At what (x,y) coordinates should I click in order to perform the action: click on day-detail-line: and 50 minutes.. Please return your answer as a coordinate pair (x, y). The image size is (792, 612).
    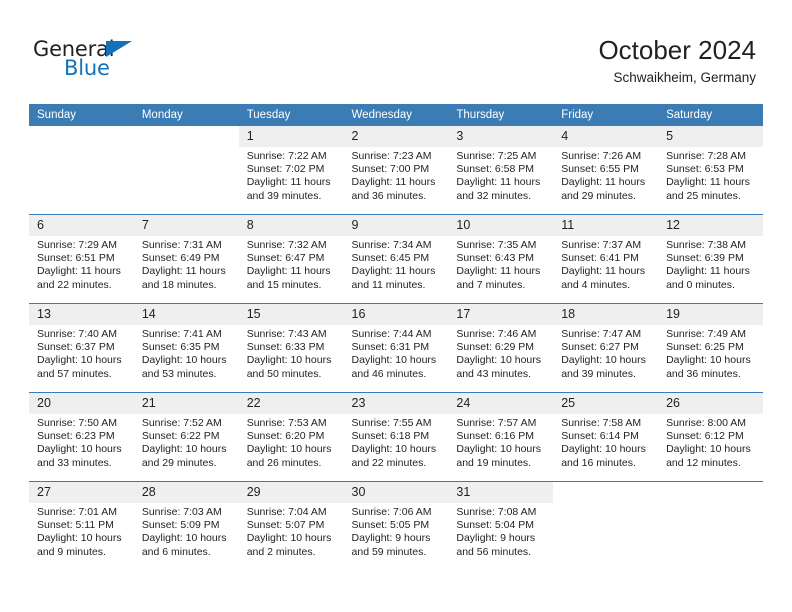
    Looking at the image, I should click on (284, 373).